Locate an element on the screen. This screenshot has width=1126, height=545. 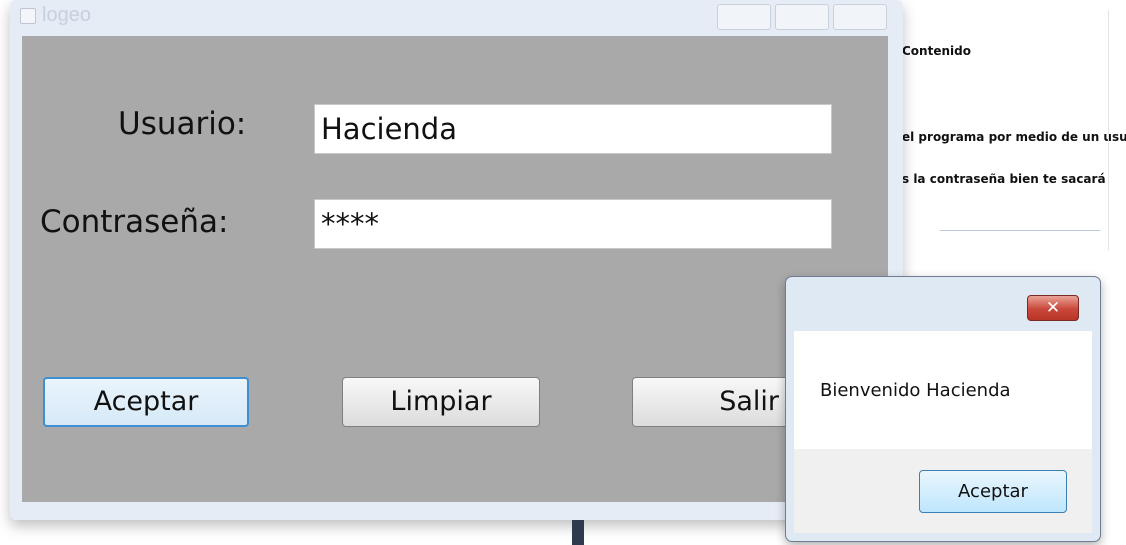
document-scrollbar is located at coordinates (1108, 130).